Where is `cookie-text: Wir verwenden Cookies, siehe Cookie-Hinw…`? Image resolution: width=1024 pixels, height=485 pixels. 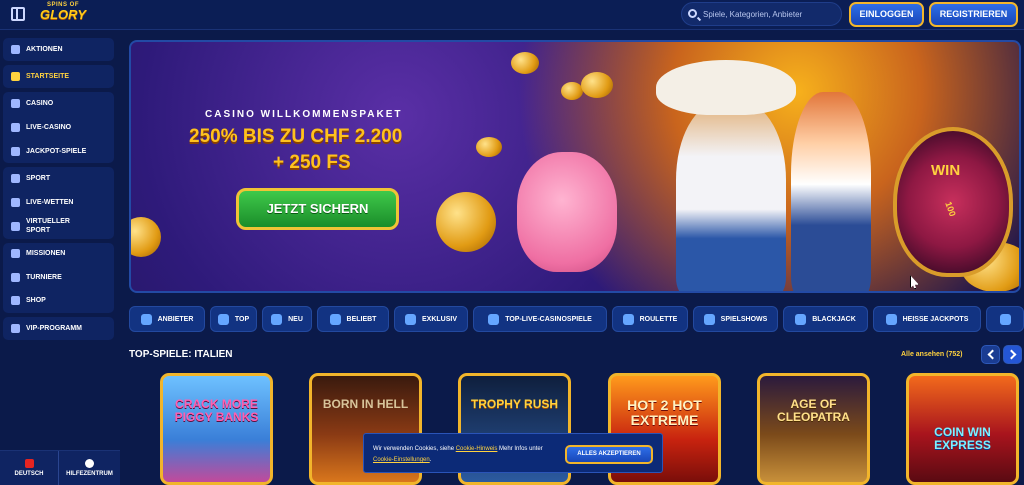
cookie-text: Wir verwenden Cookies, siehe Cookie-Hinw… is located at coordinates (467, 455).